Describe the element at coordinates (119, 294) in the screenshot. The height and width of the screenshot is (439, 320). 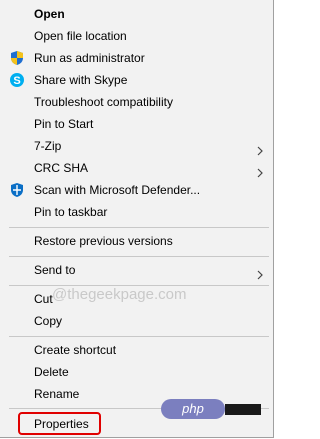
I see `watermark-text: @thegeekpage.com` at that location.